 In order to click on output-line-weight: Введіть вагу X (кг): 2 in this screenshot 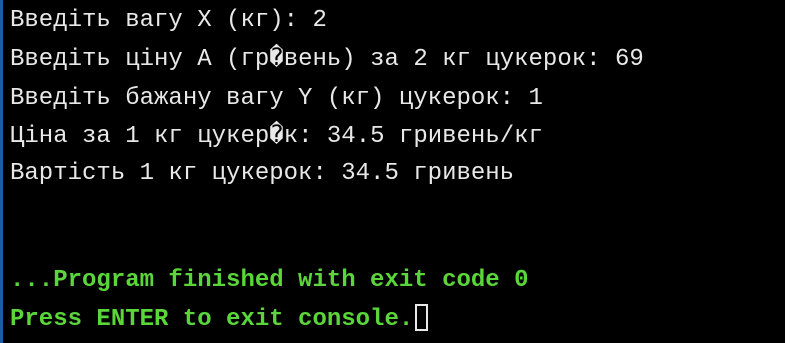, I will do `click(168, 20)`.